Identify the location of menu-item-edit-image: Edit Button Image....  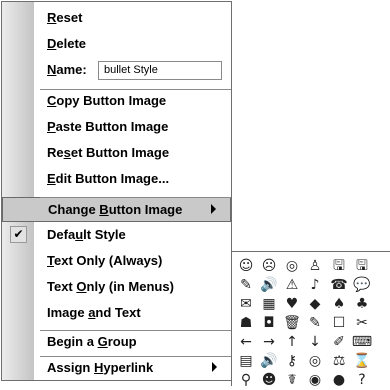
(116, 179).